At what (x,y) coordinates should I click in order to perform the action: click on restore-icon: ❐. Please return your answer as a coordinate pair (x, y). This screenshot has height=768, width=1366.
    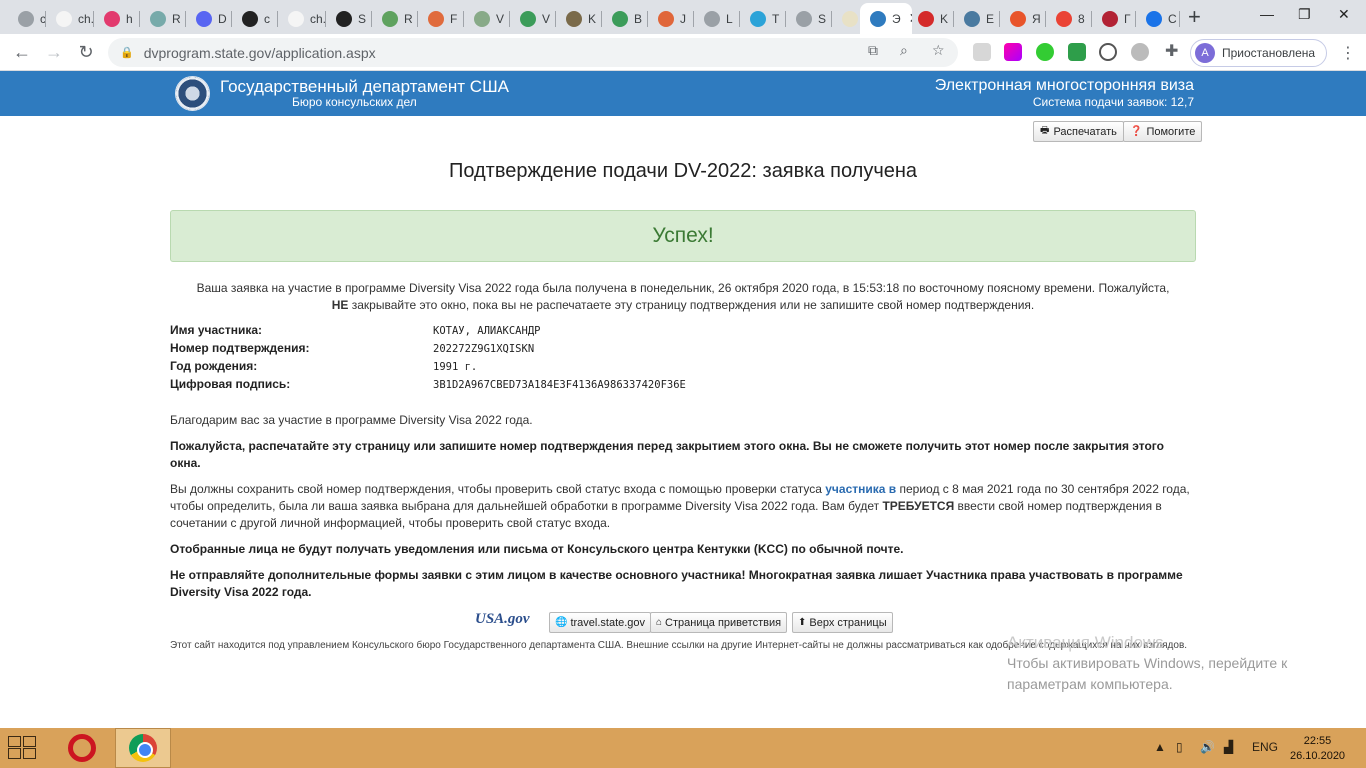
    Looking at the image, I should click on (1304, 14).